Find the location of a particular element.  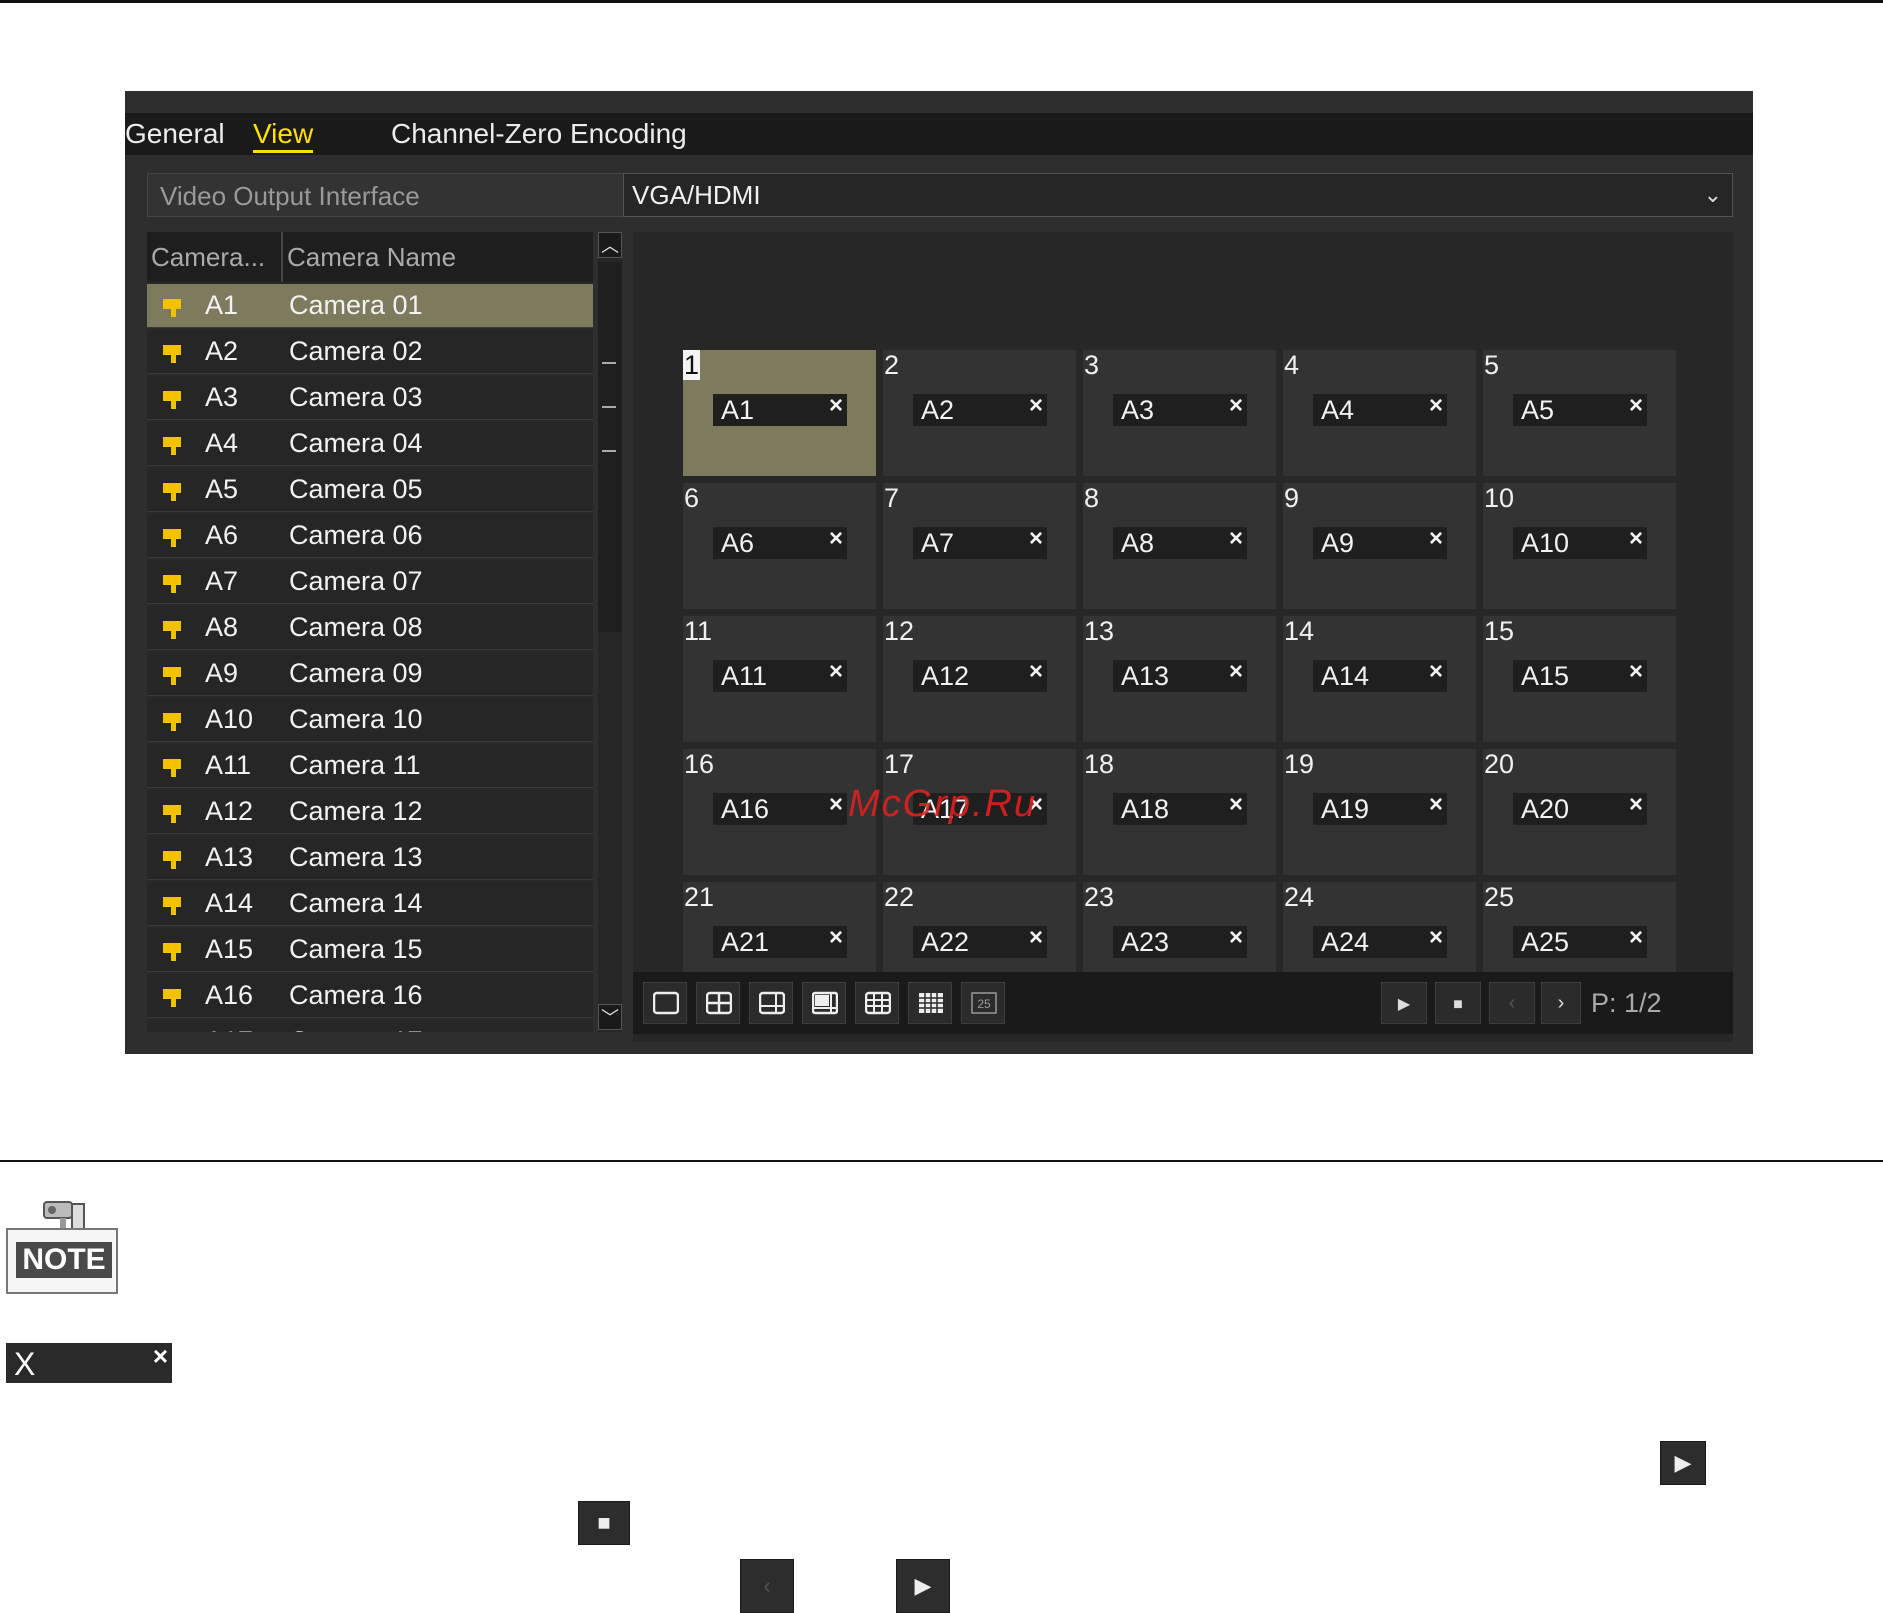

play-sequence-button: ▶ is located at coordinates (1404, 1003).